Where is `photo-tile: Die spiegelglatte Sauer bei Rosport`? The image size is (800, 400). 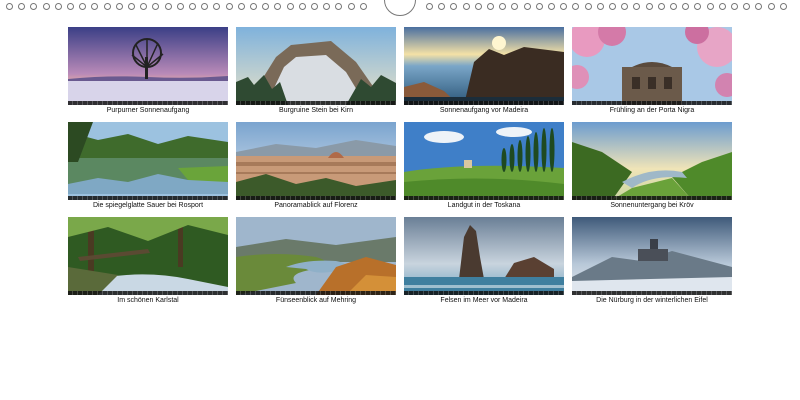
photo-tile: Die spiegelglatte Sauer bei Rosport is located at coordinates (148, 166).